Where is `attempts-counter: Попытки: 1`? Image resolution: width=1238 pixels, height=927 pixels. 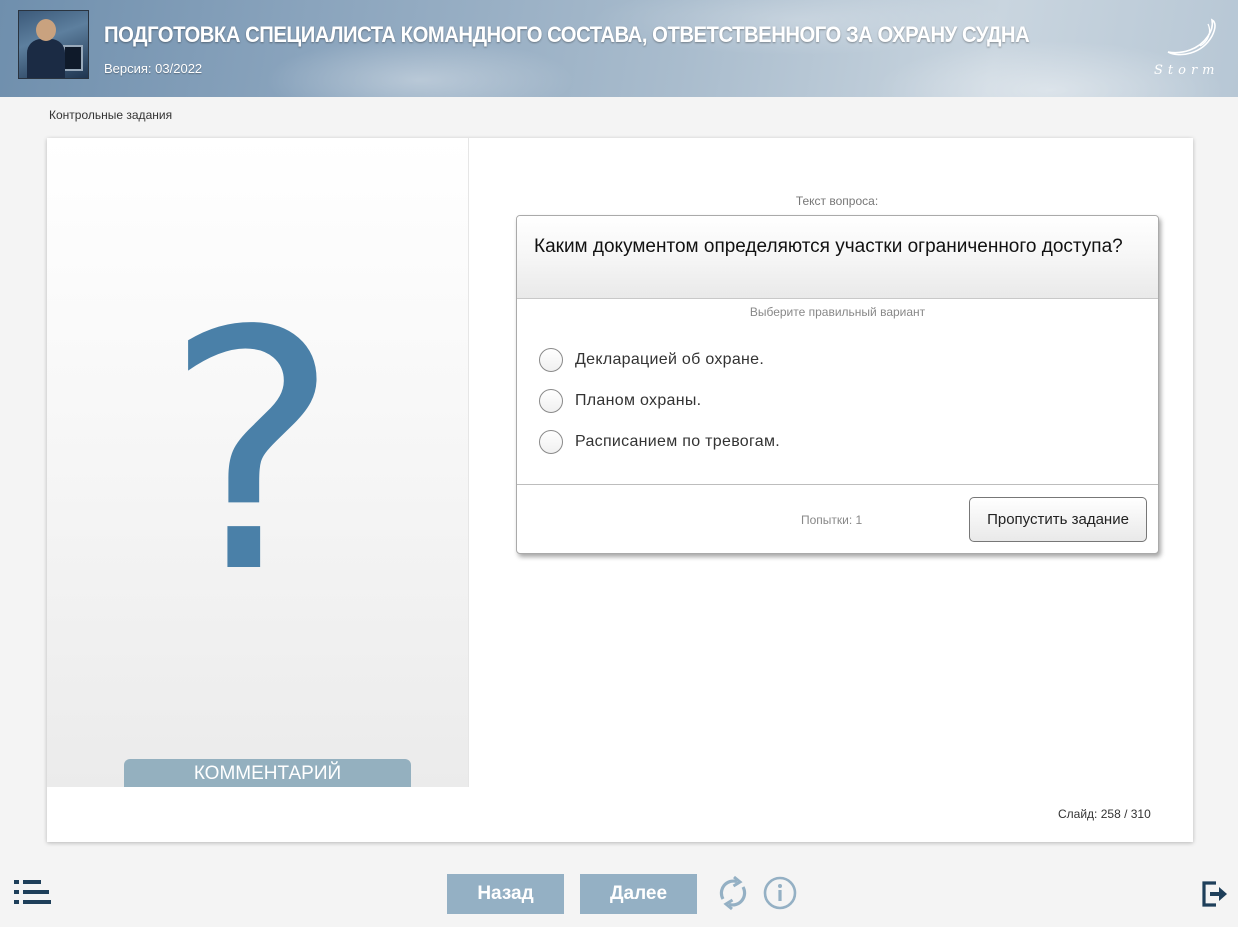
attempts-counter: Попытки: 1 is located at coordinates (832, 520).